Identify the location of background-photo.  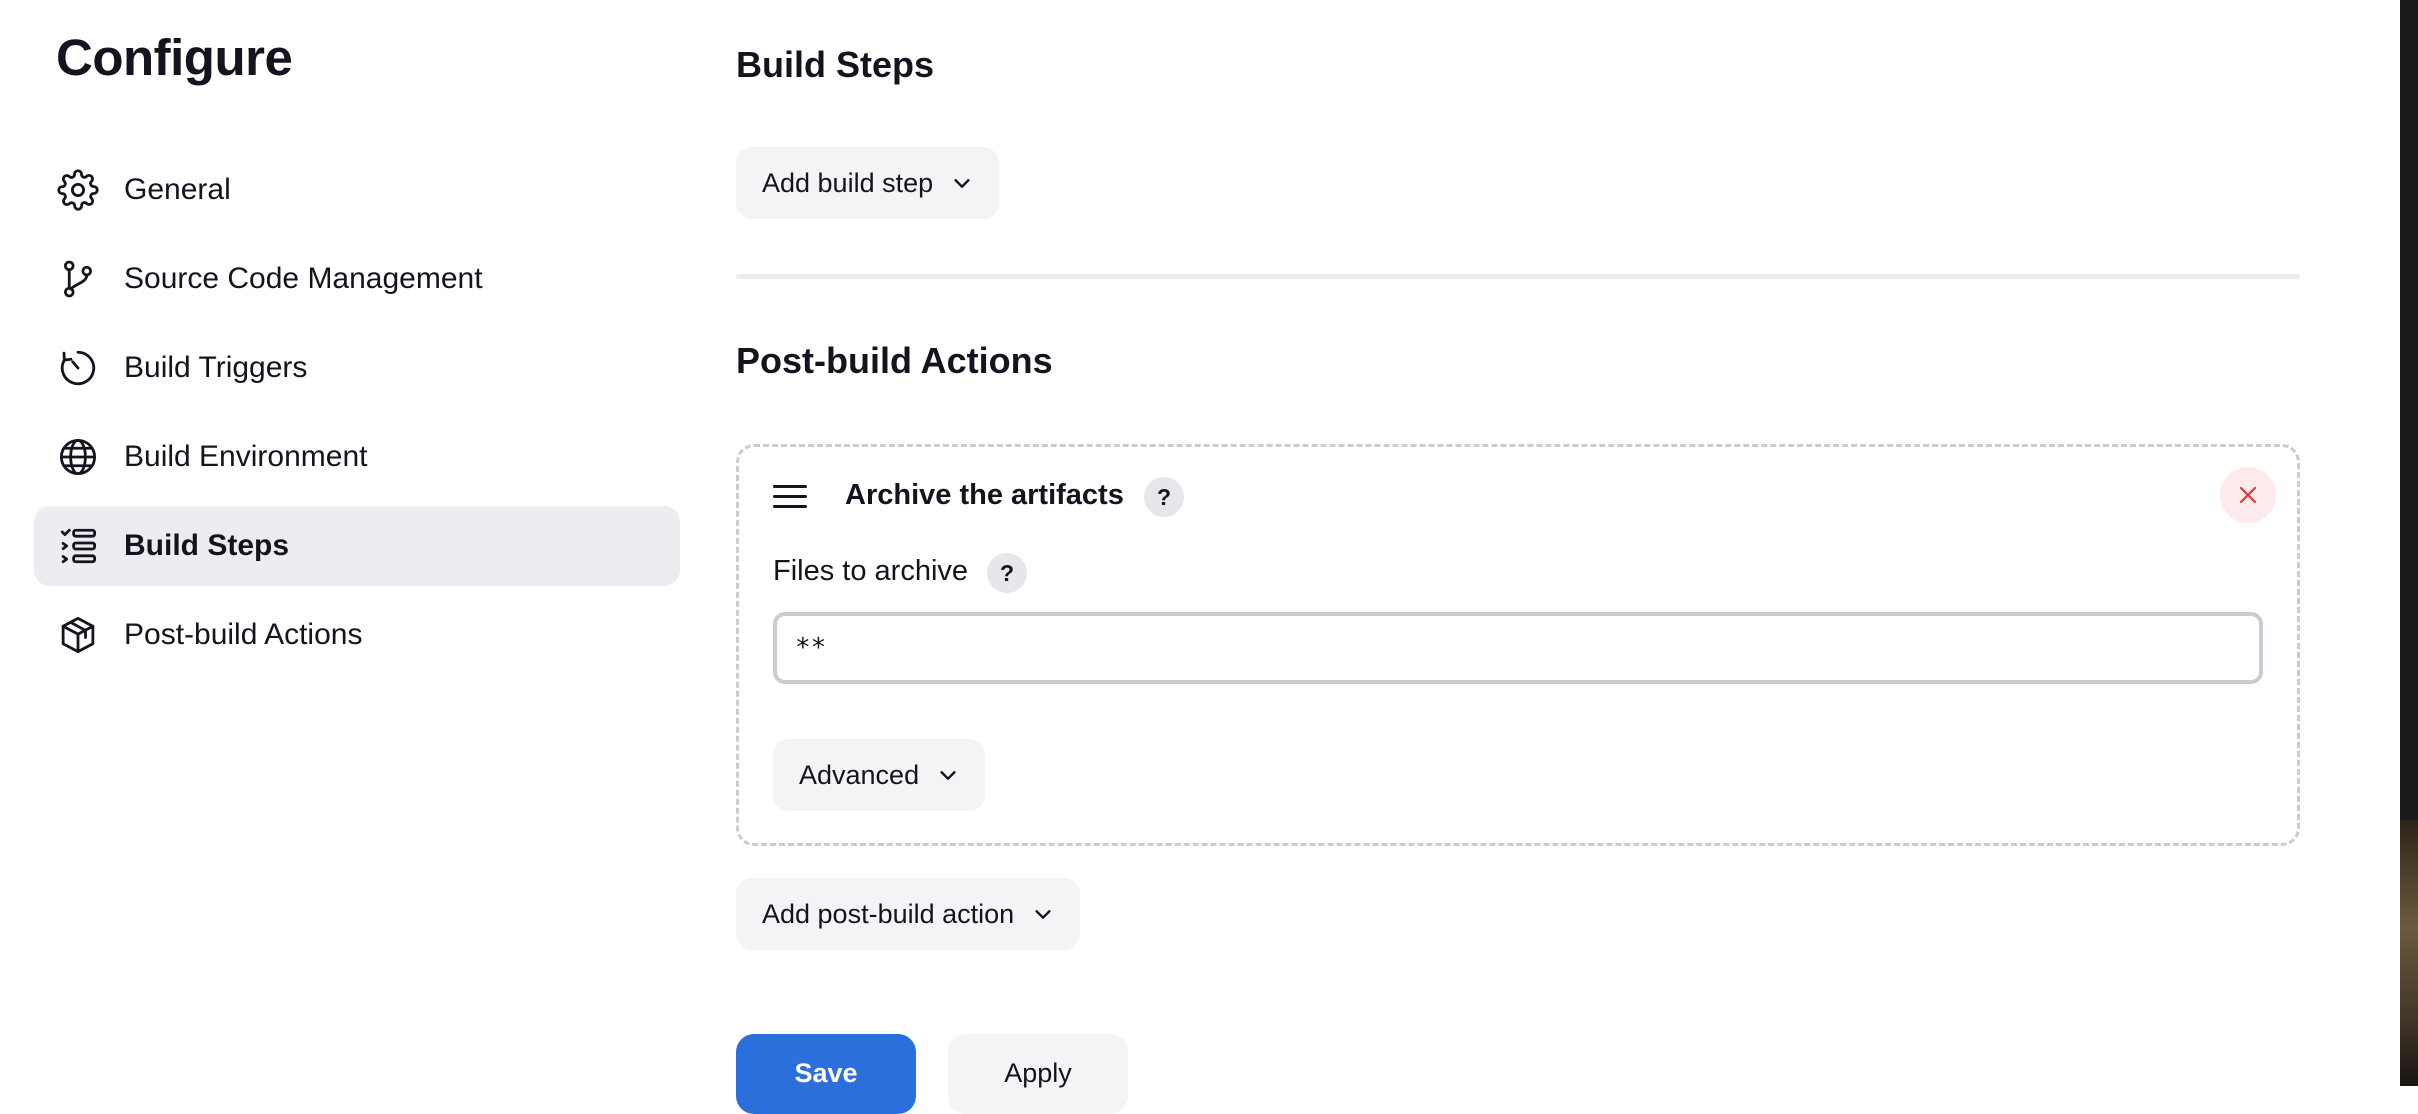
(2409, 953).